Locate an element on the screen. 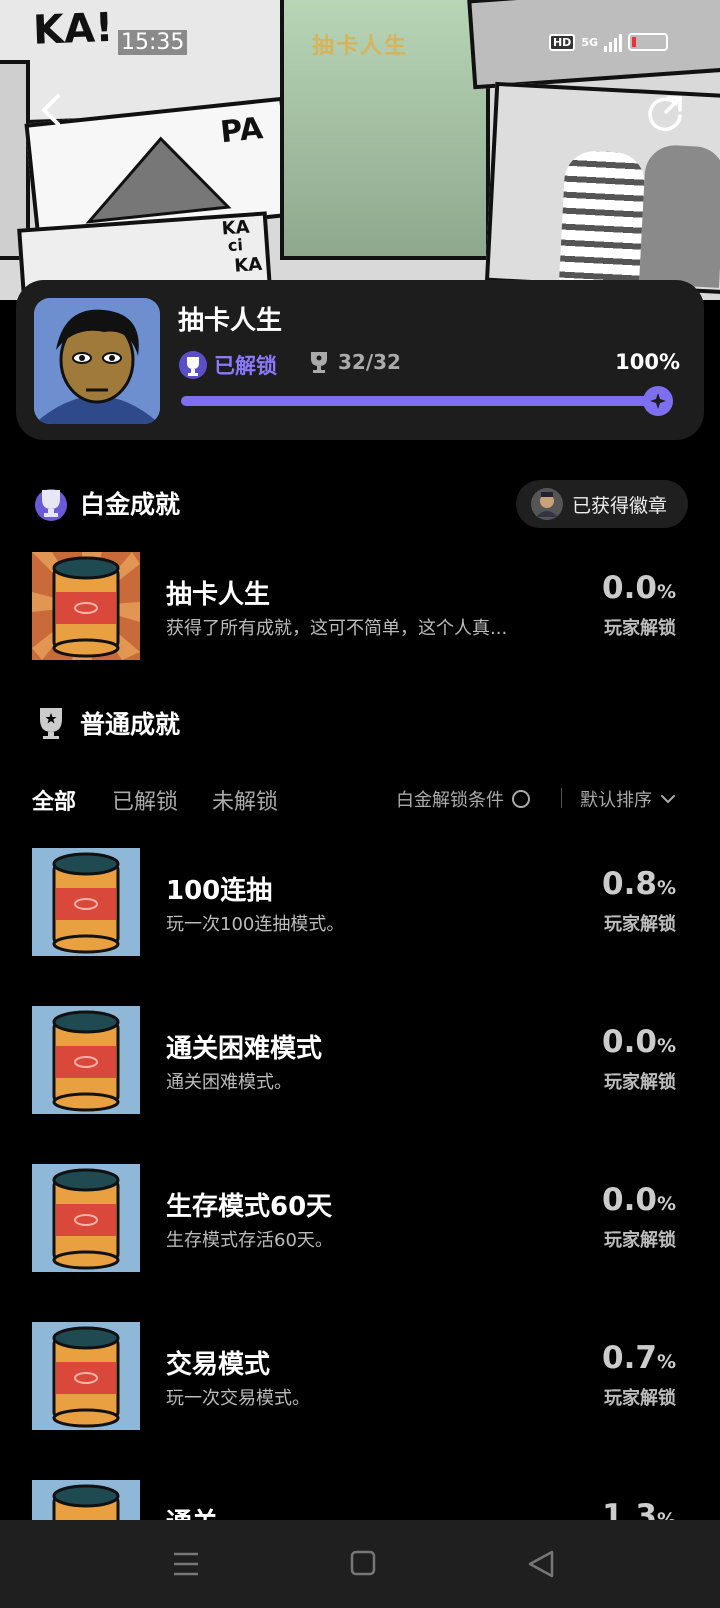  sfx-text: KA is located at coordinates (248, 265).